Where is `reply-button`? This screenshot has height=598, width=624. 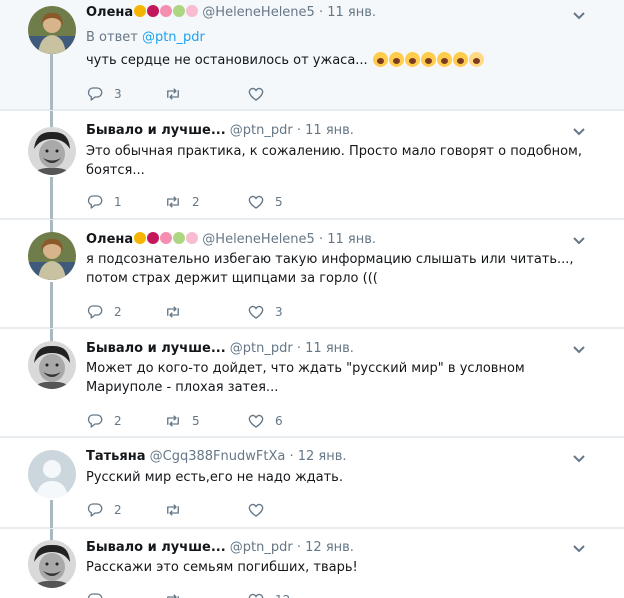 reply-button is located at coordinates (100, 594).